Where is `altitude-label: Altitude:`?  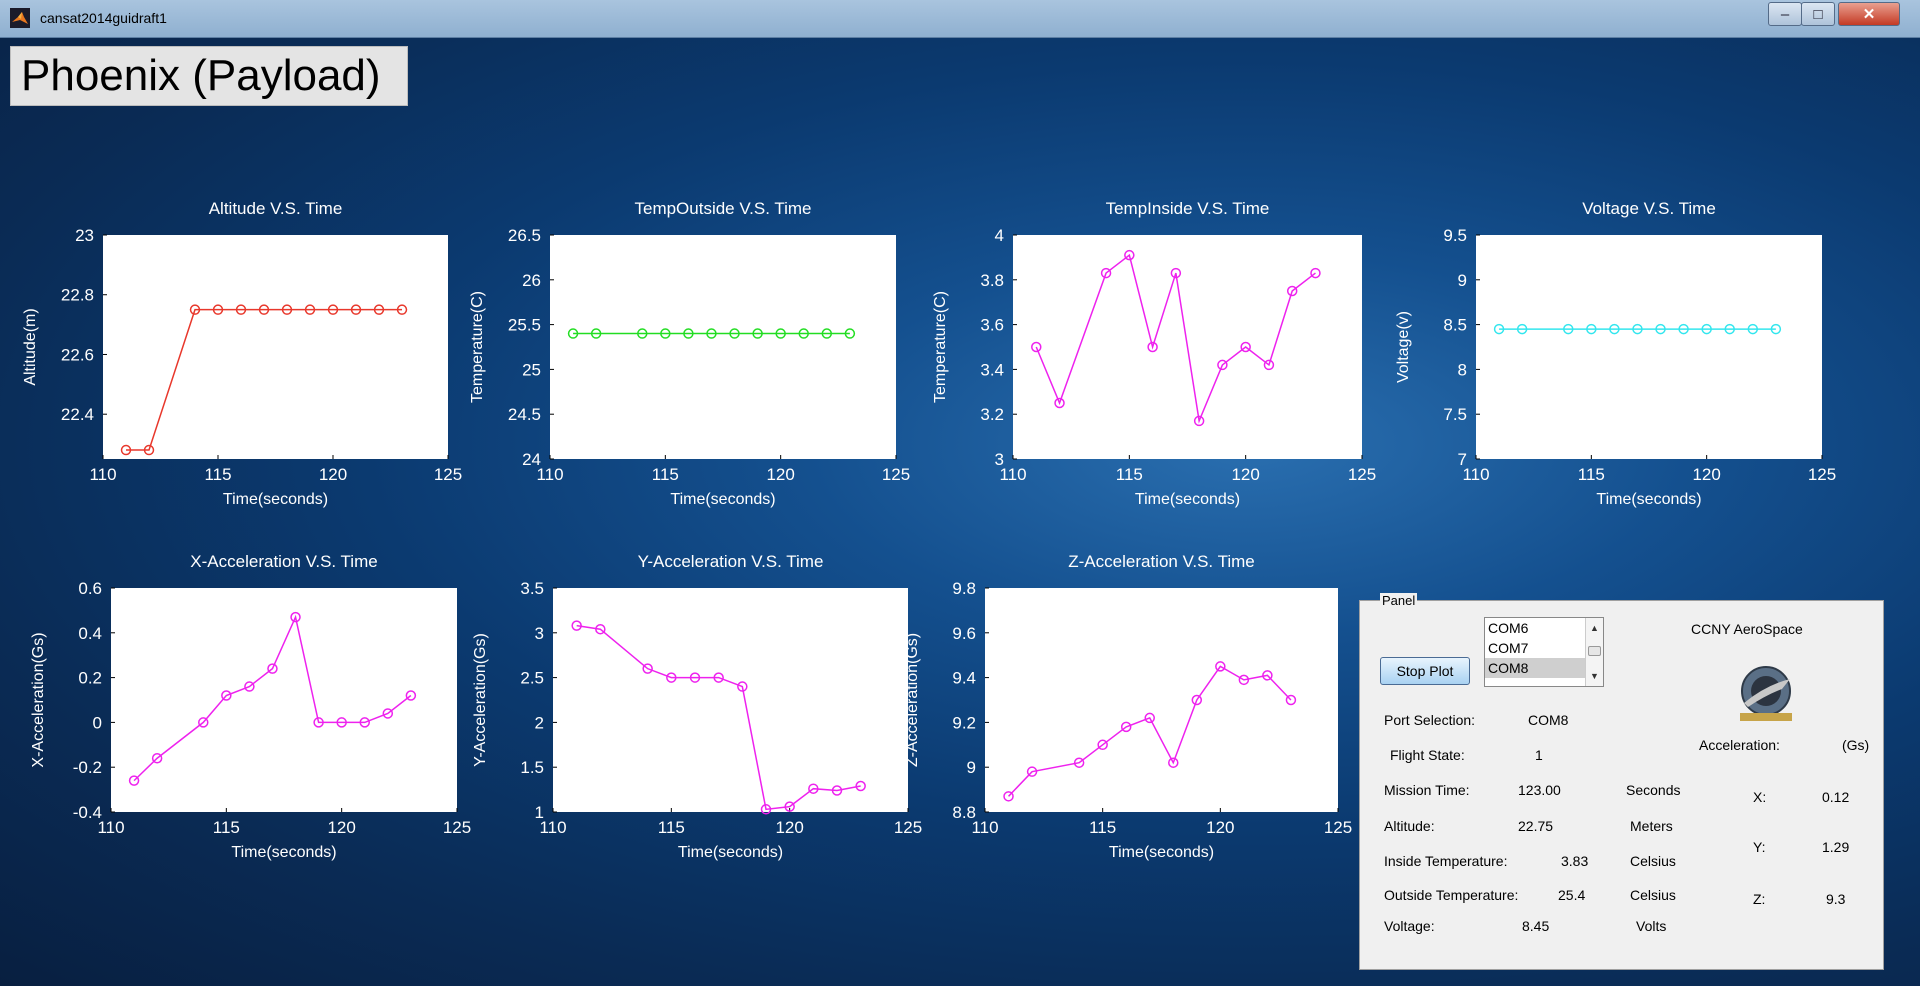
altitude-label: Altitude: is located at coordinates (1409, 826).